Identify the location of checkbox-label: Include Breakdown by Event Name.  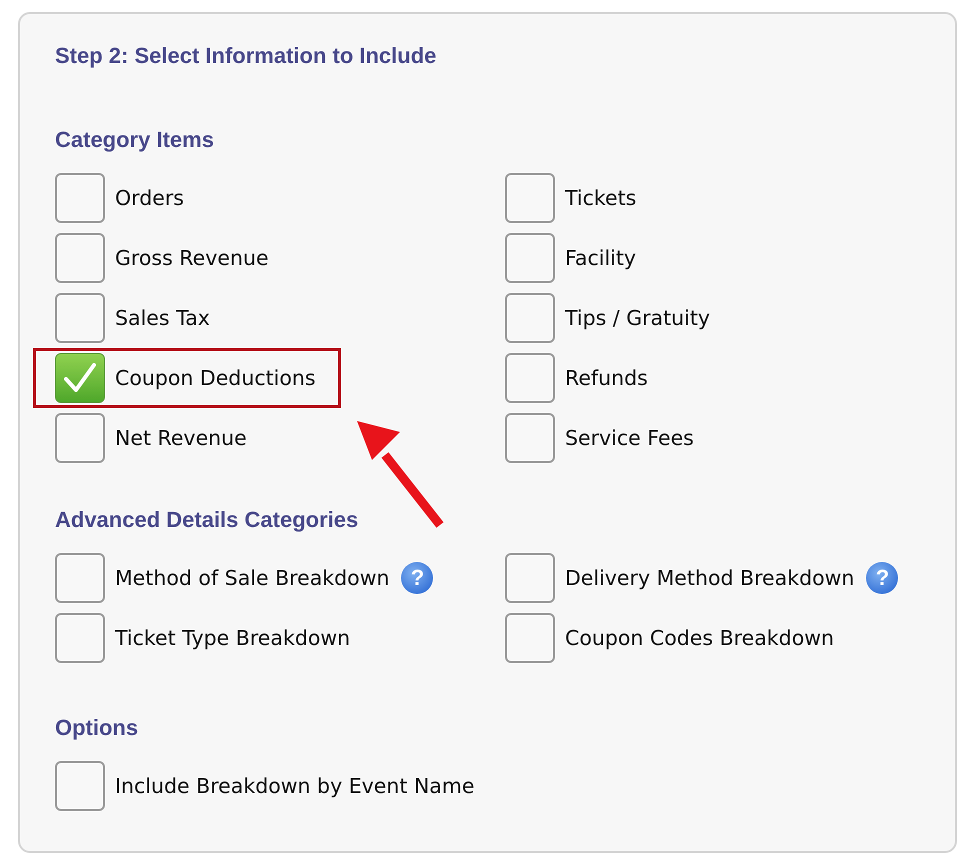
(294, 786).